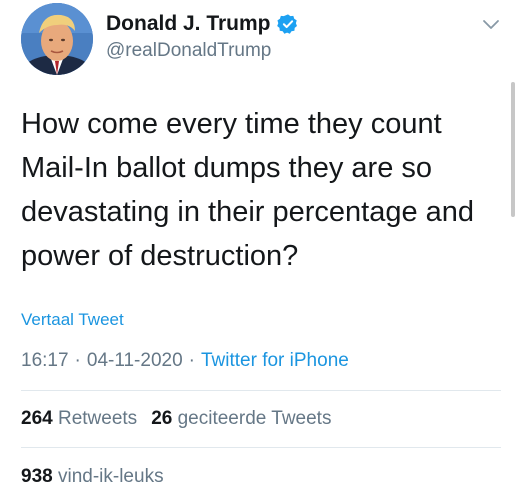 The width and height of the screenshot is (521, 500). Describe the element at coordinates (135, 360) in the screenshot. I see `tweet-date: 04-11-2020` at that location.